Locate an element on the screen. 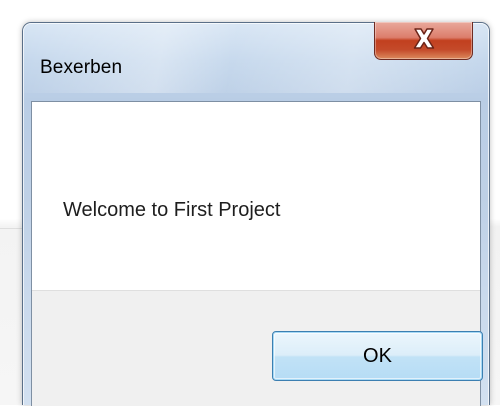 The width and height of the screenshot is (500, 406). close-button is located at coordinates (423, 41).